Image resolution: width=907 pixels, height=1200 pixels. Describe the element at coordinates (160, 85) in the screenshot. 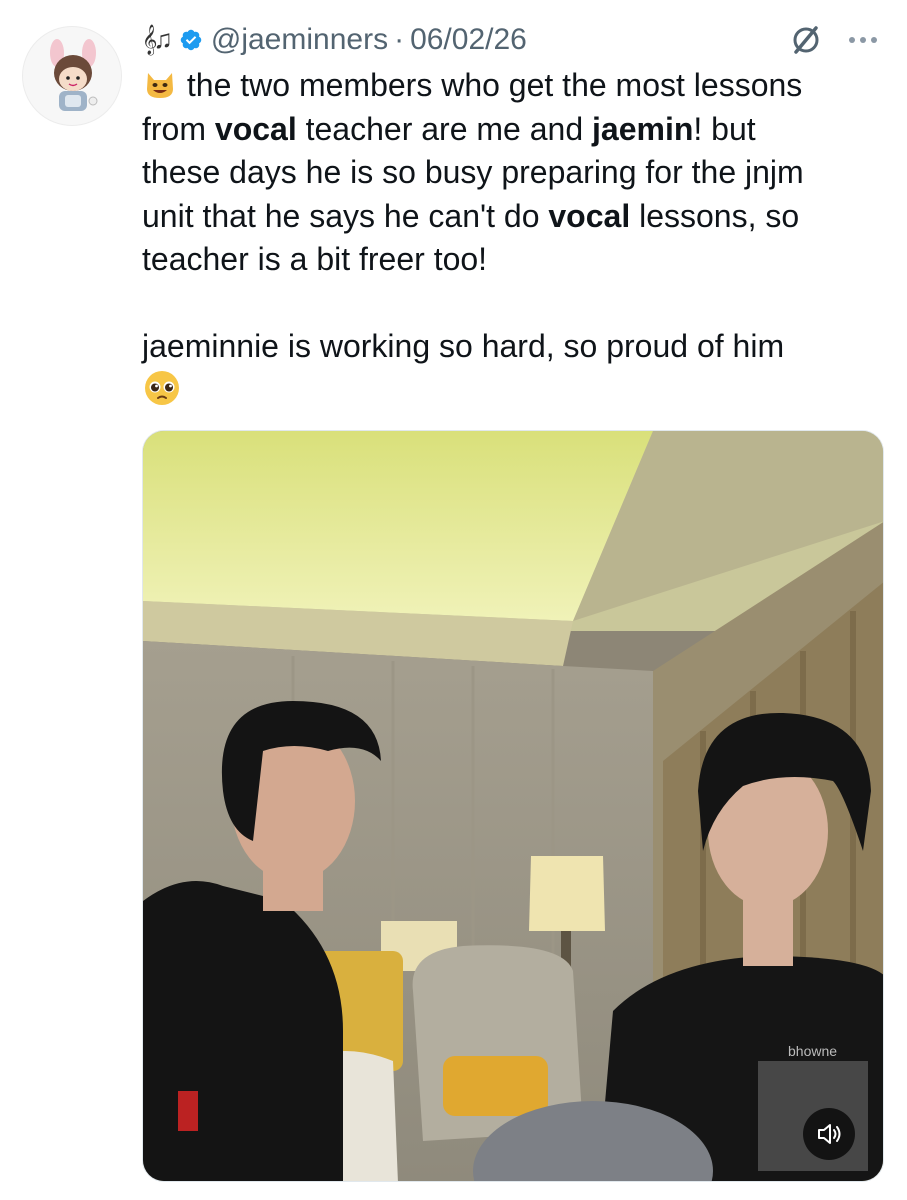

I see `smiling-cat-emoji-icon` at that location.